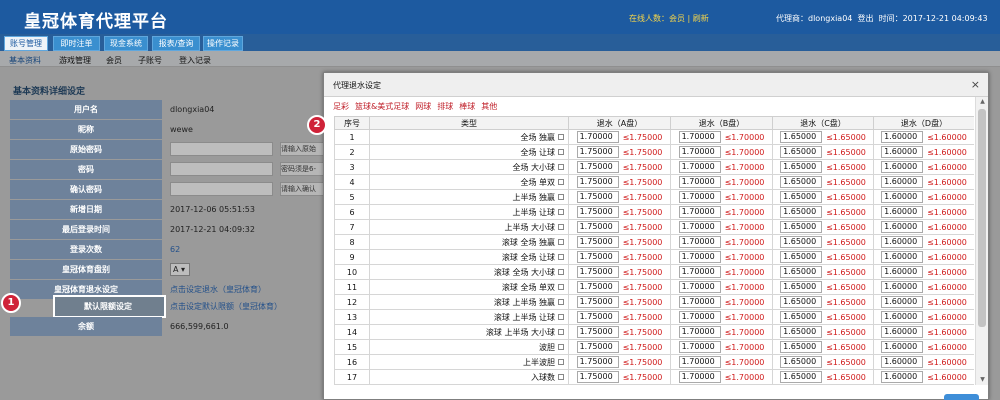 This screenshot has height=400, width=1000. What do you see at coordinates (961, 397) in the screenshot?
I see `dialog-save-button` at bounding box center [961, 397].